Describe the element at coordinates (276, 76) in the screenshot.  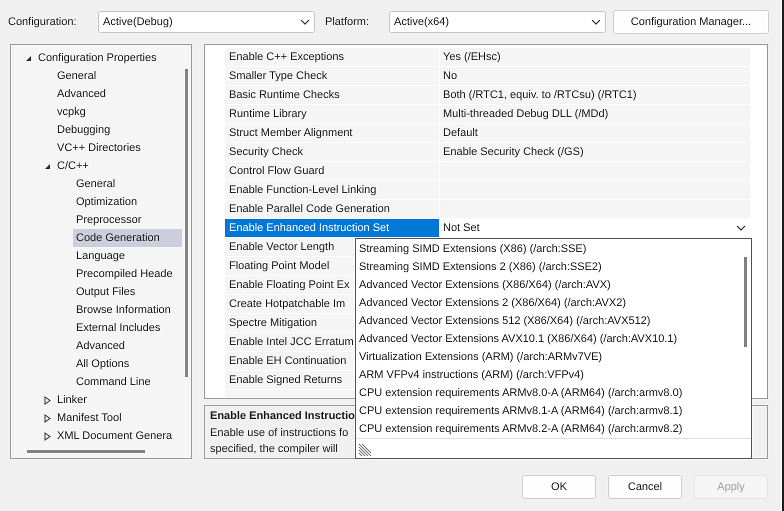
I see `property-name: Smaller Type Check` at that location.